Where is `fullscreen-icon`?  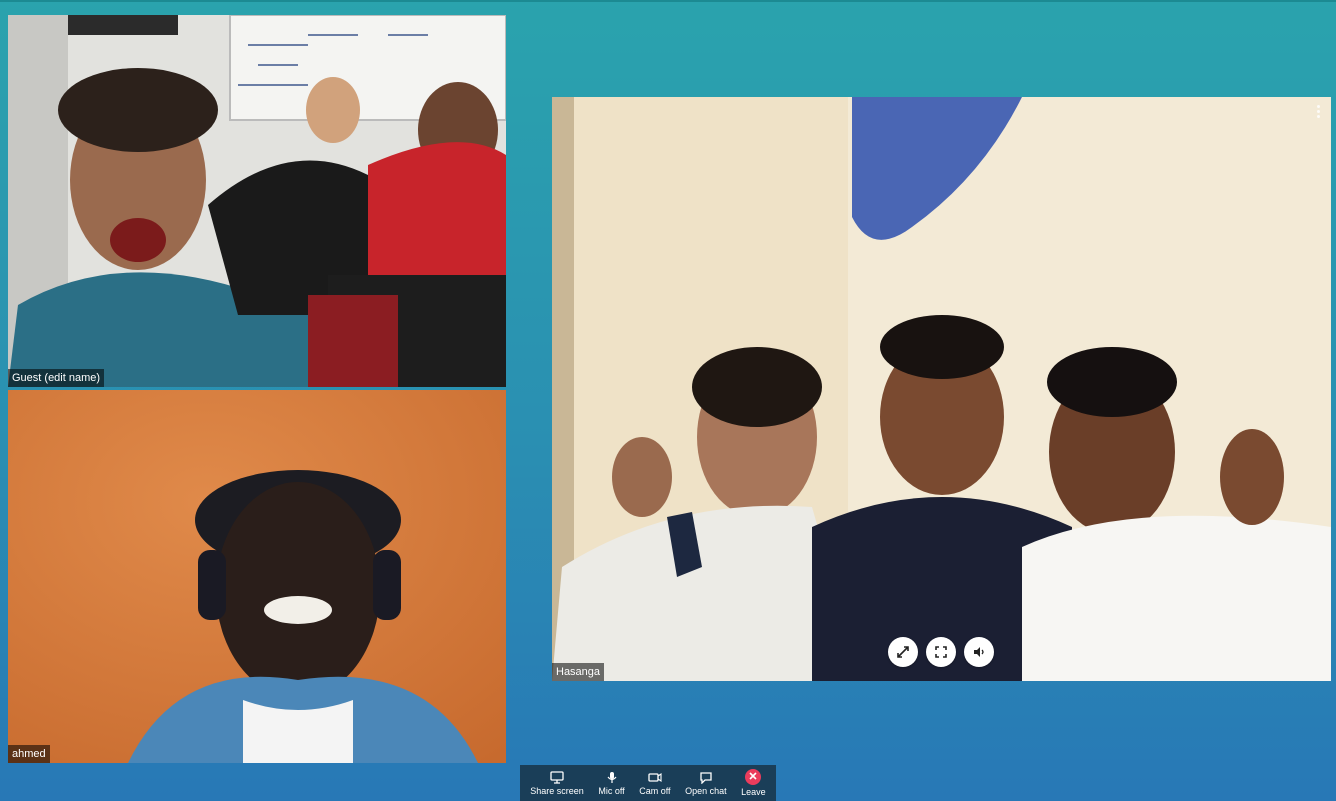 fullscreen-icon is located at coordinates (941, 652).